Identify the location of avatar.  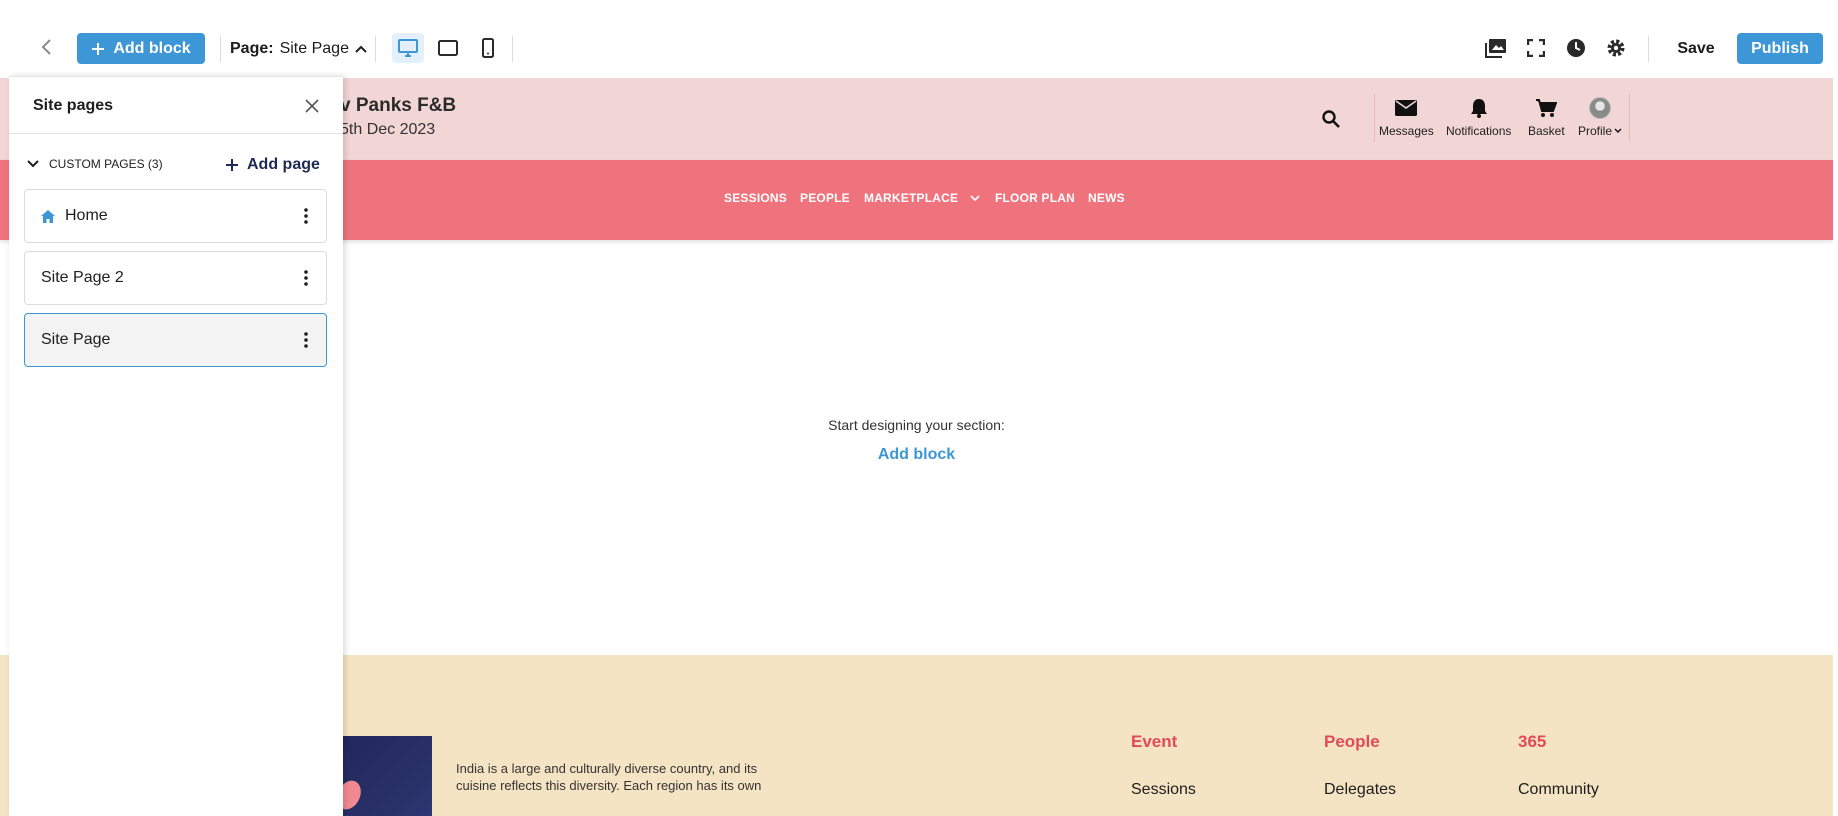
(1600, 108).